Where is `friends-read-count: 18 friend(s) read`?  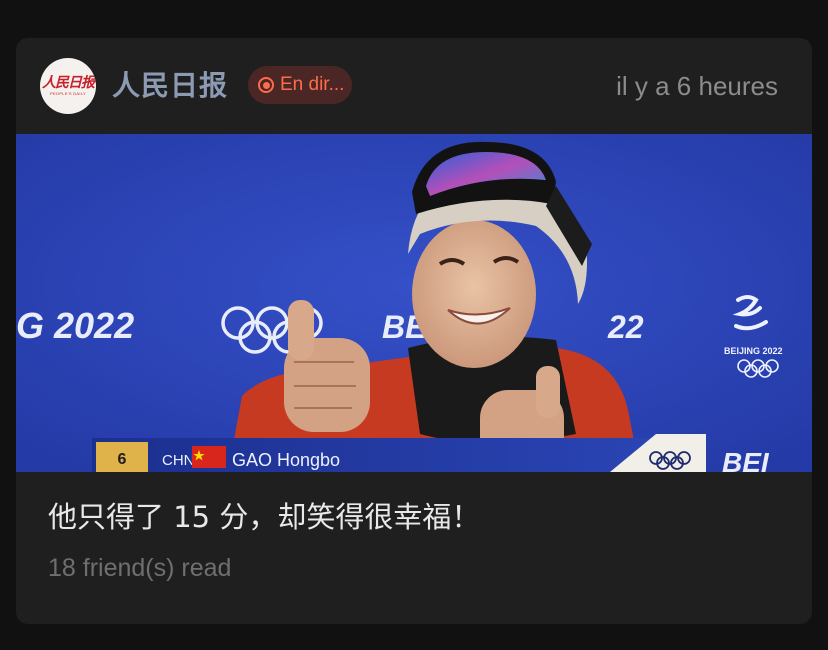 friends-read-count: 18 friend(s) read is located at coordinates (140, 568).